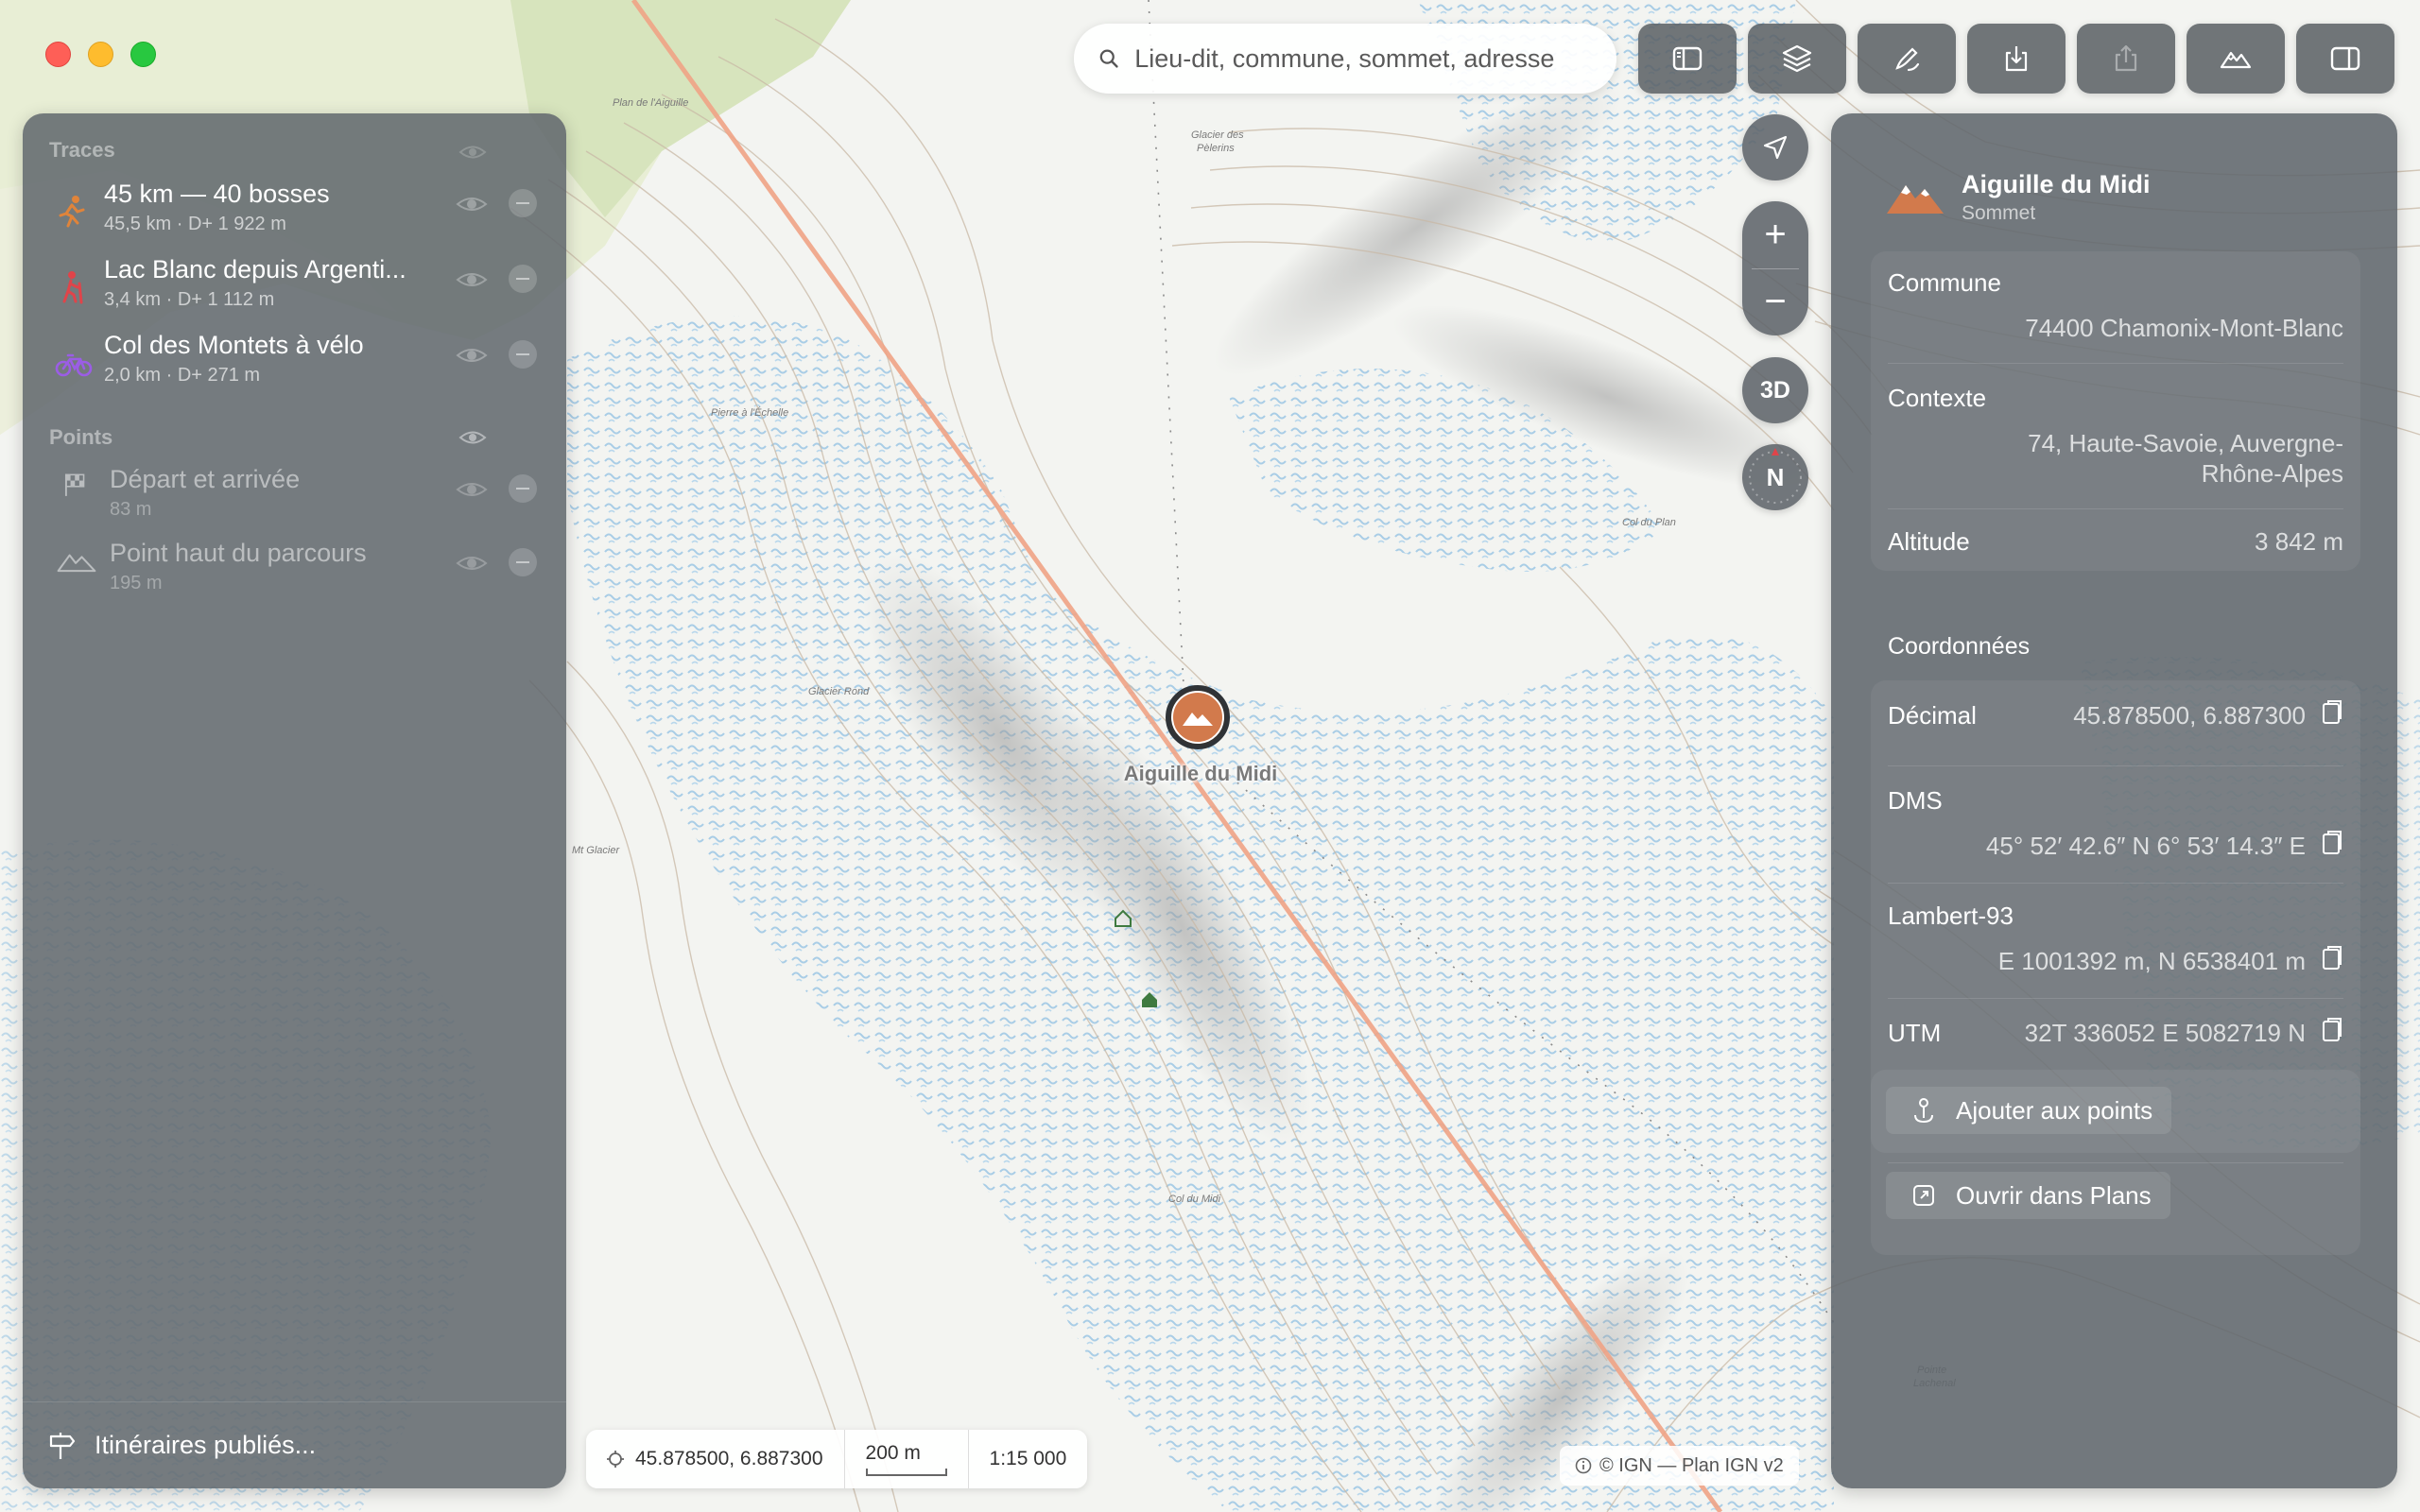 The height and width of the screenshot is (1512, 2420). What do you see at coordinates (2299, 541) in the screenshot?
I see `altitude-value: 3 842 m` at bounding box center [2299, 541].